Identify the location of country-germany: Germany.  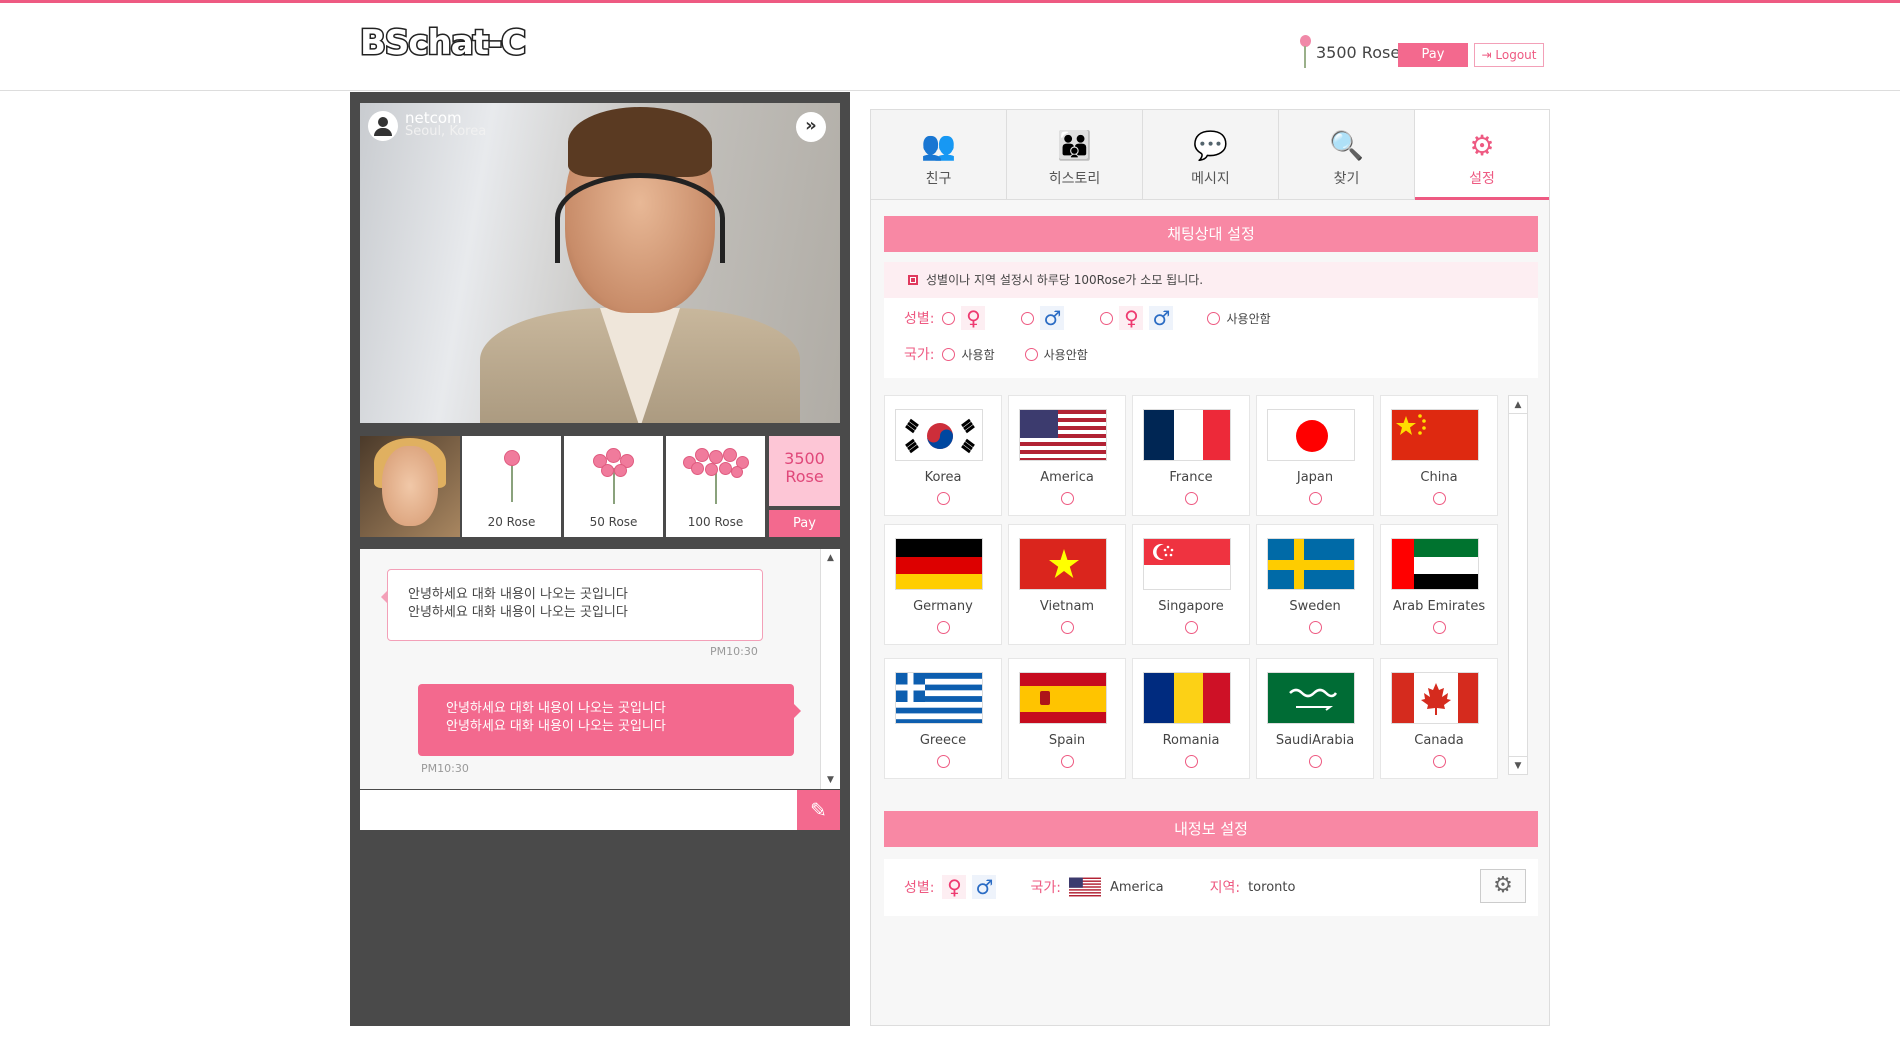
(943, 584).